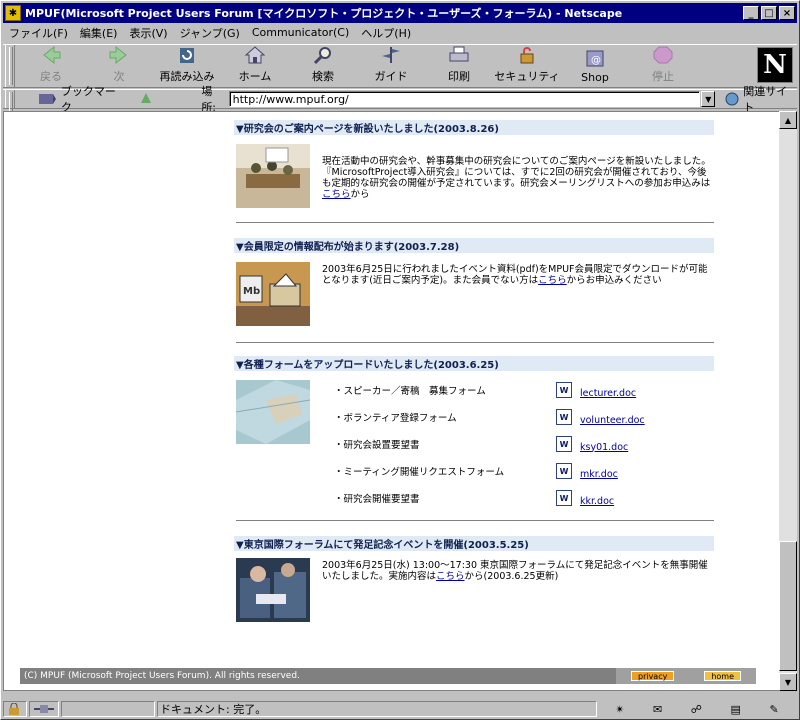 The image size is (800, 720). Describe the element at coordinates (12, 401) in the screenshot. I see `left-margin` at that location.